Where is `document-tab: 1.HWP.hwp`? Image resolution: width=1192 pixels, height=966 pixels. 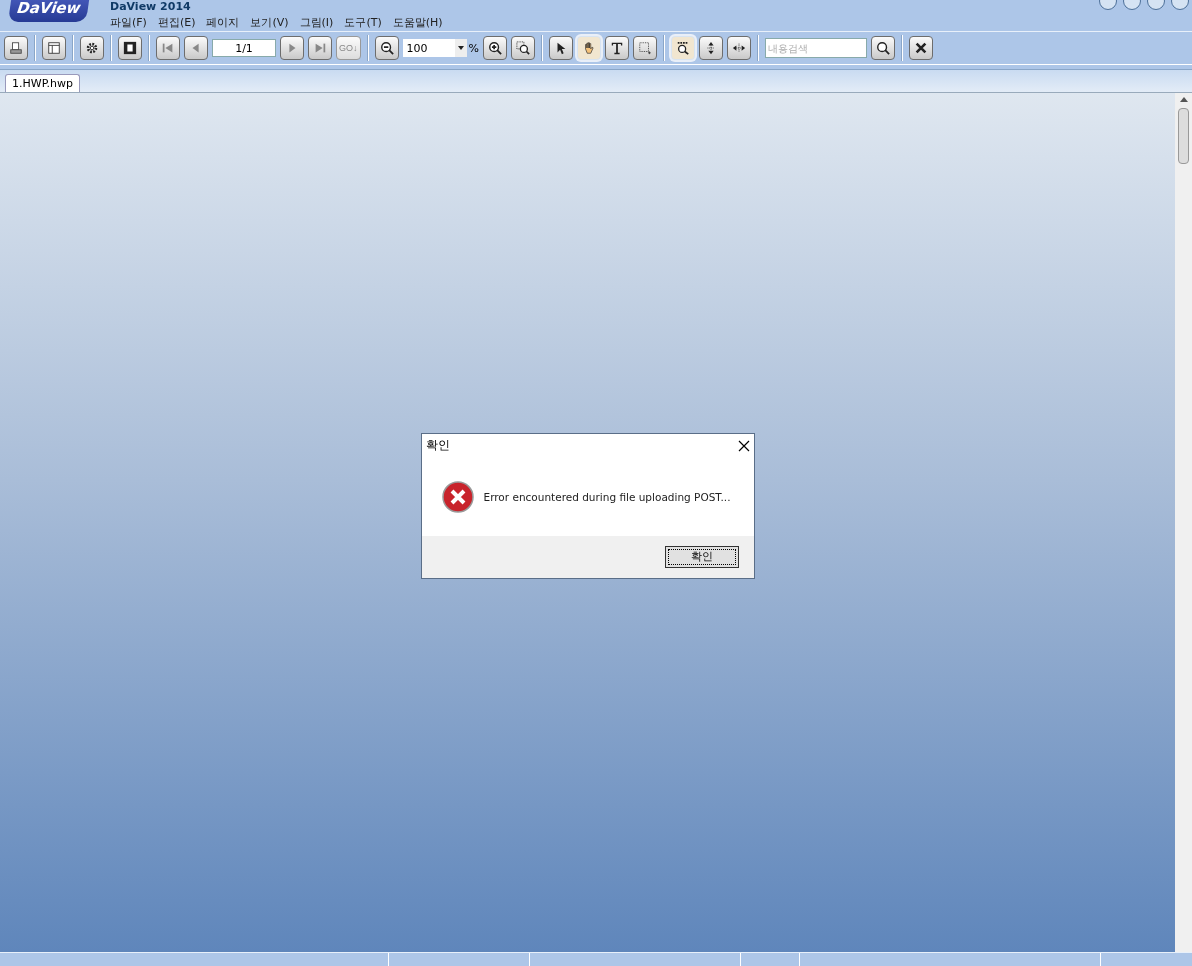 document-tab: 1.HWP.hwp is located at coordinates (42, 83).